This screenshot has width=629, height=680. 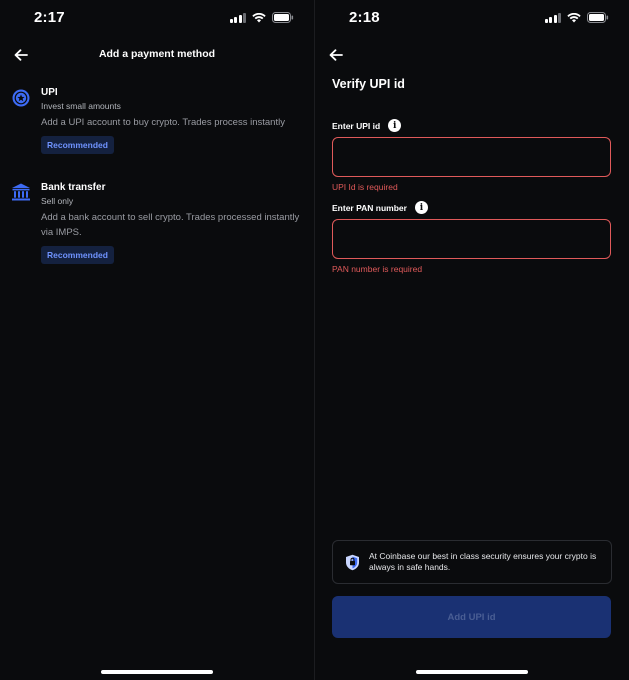 What do you see at coordinates (377, 269) in the screenshot?
I see `pan-number-error: PAN number is required` at bounding box center [377, 269].